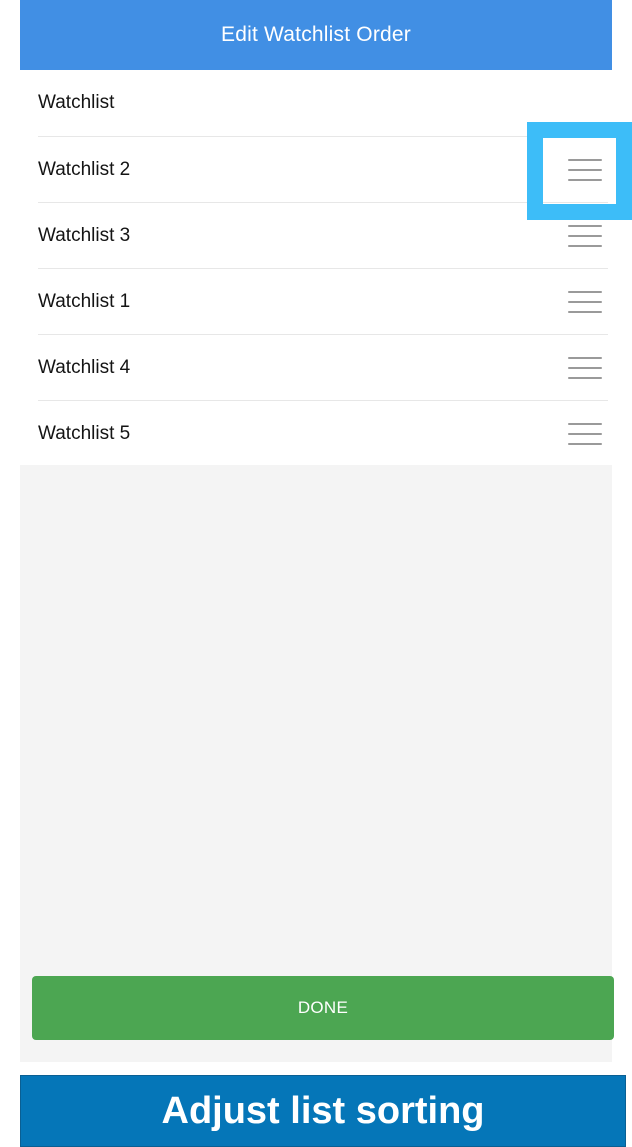  I want to click on list-item-label: Watchlist 2, so click(84, 169).